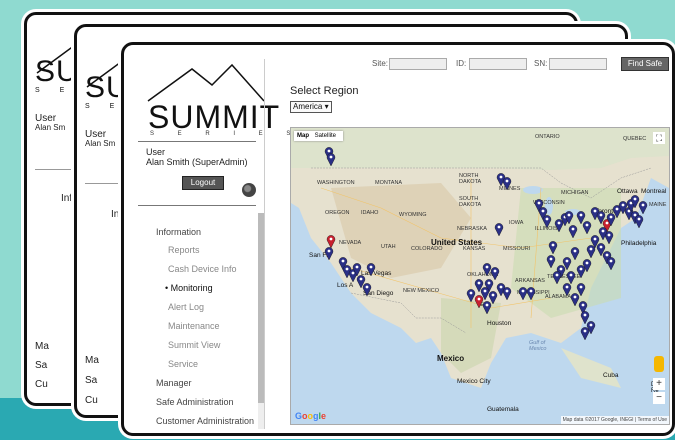 The image size is (675, 440). Describe the element at coordinates (226, 134) in the screenshot. I see `logo-subtitle: S E R I E S` at that location.